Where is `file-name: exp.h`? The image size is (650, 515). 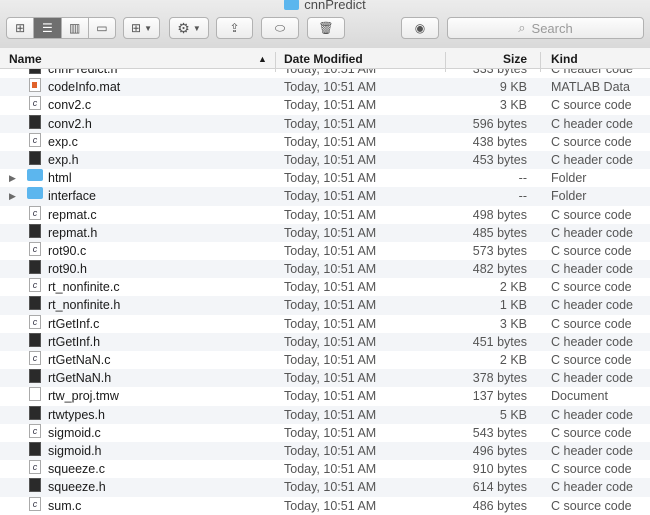
file-name: exp.h is located at coordinates (63, 159).